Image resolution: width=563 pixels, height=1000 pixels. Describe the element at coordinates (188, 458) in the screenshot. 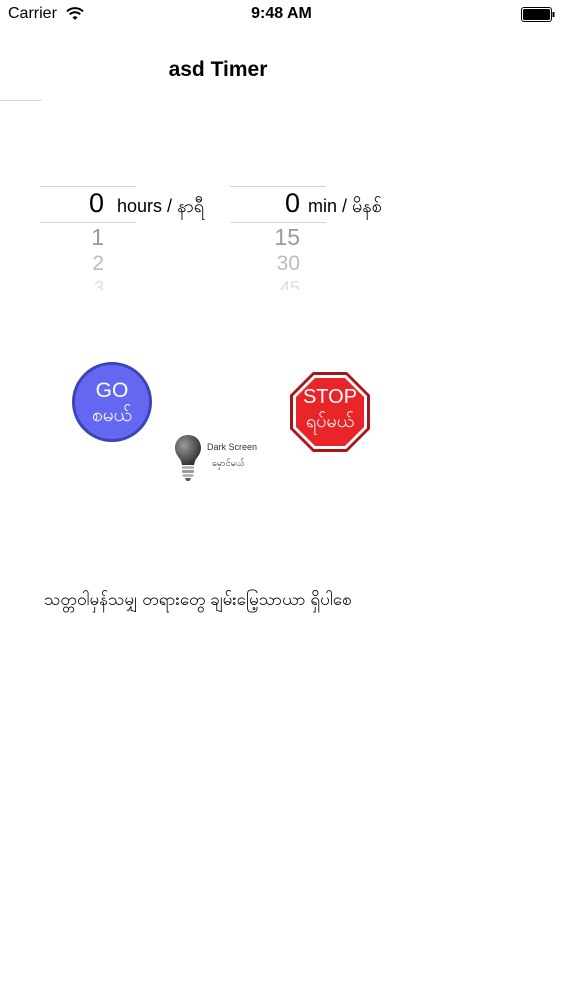

I see `lightbulb-icon` at that location.